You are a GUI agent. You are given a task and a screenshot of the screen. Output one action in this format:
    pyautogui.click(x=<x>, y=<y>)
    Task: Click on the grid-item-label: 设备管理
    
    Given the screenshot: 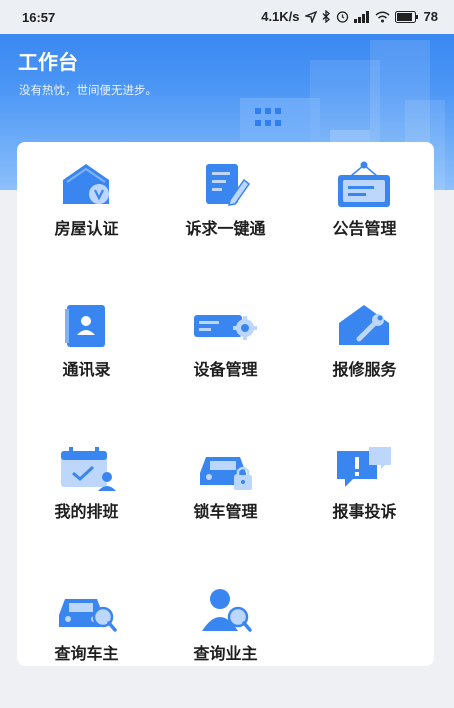 What is the action you would take?
    pyautogui.click(x=225, y=369)
    